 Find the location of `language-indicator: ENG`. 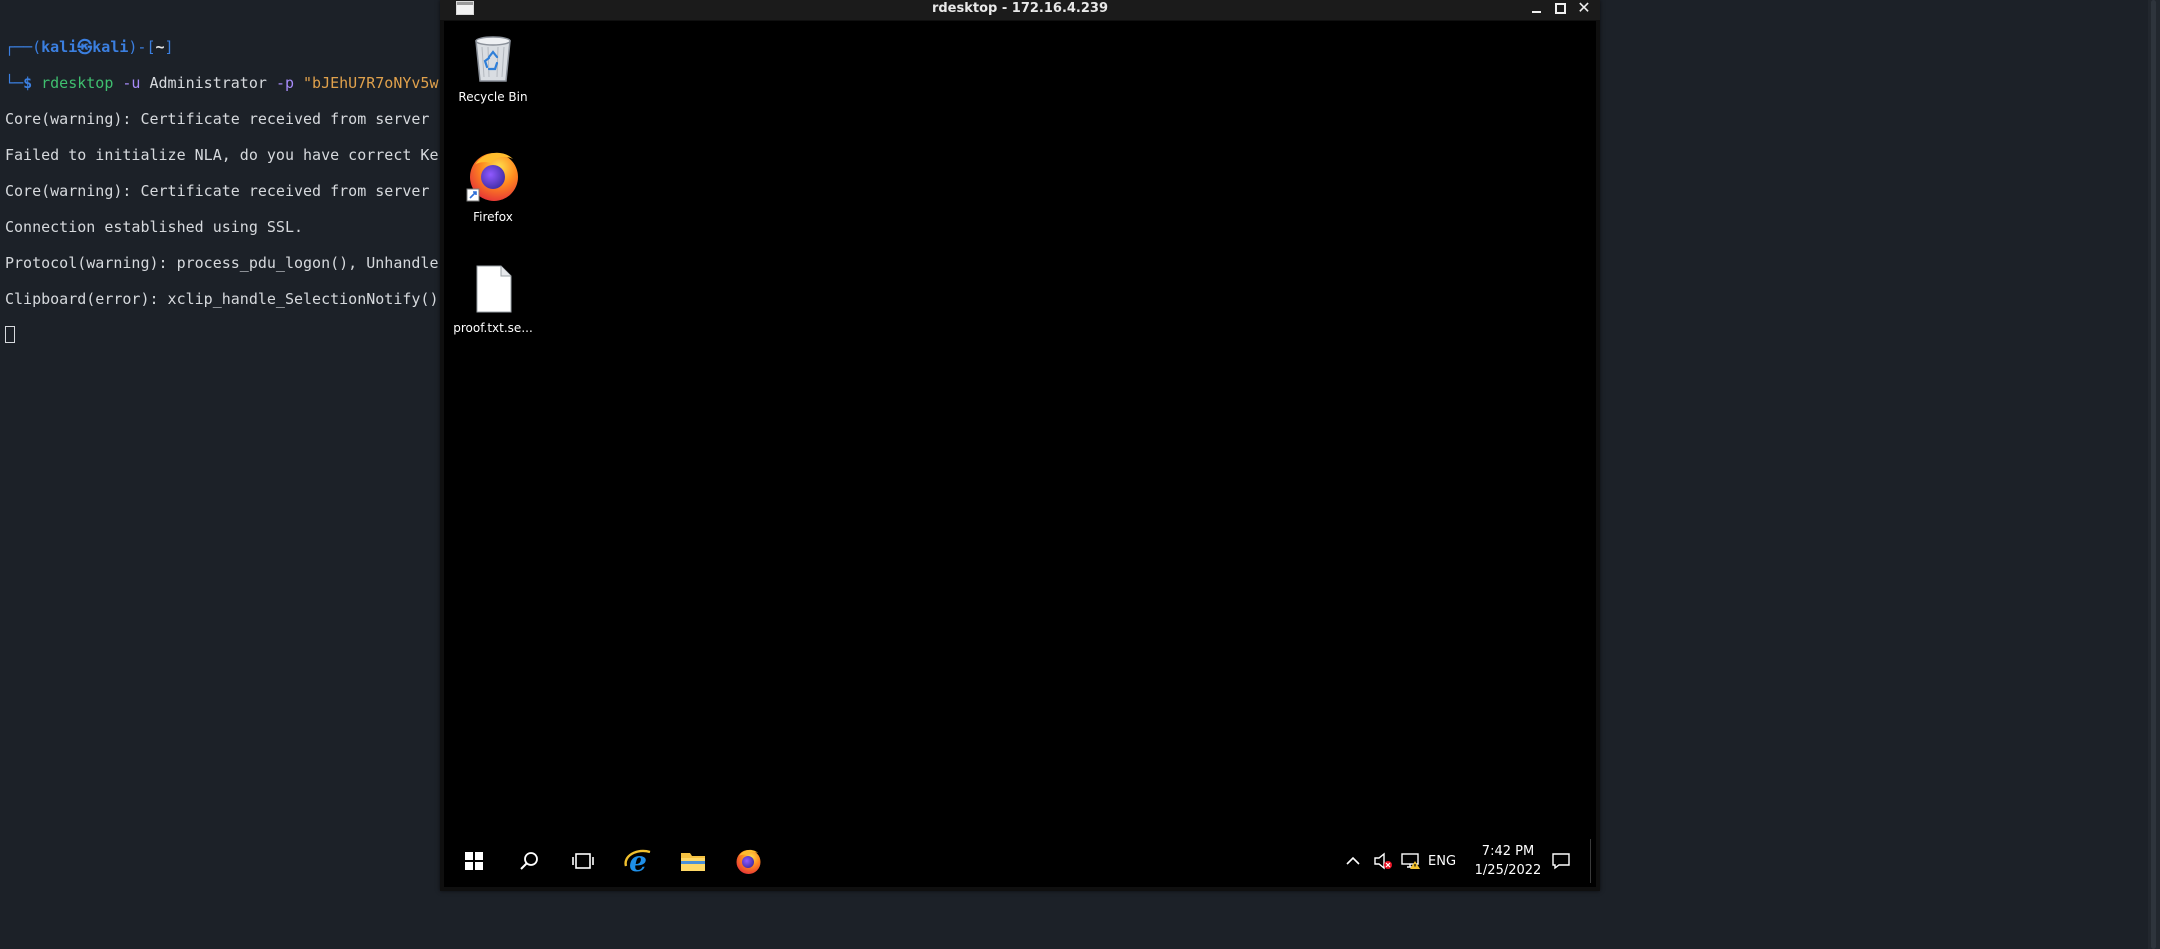

language-indicator: ENG is located at coordinates (1445, 861).